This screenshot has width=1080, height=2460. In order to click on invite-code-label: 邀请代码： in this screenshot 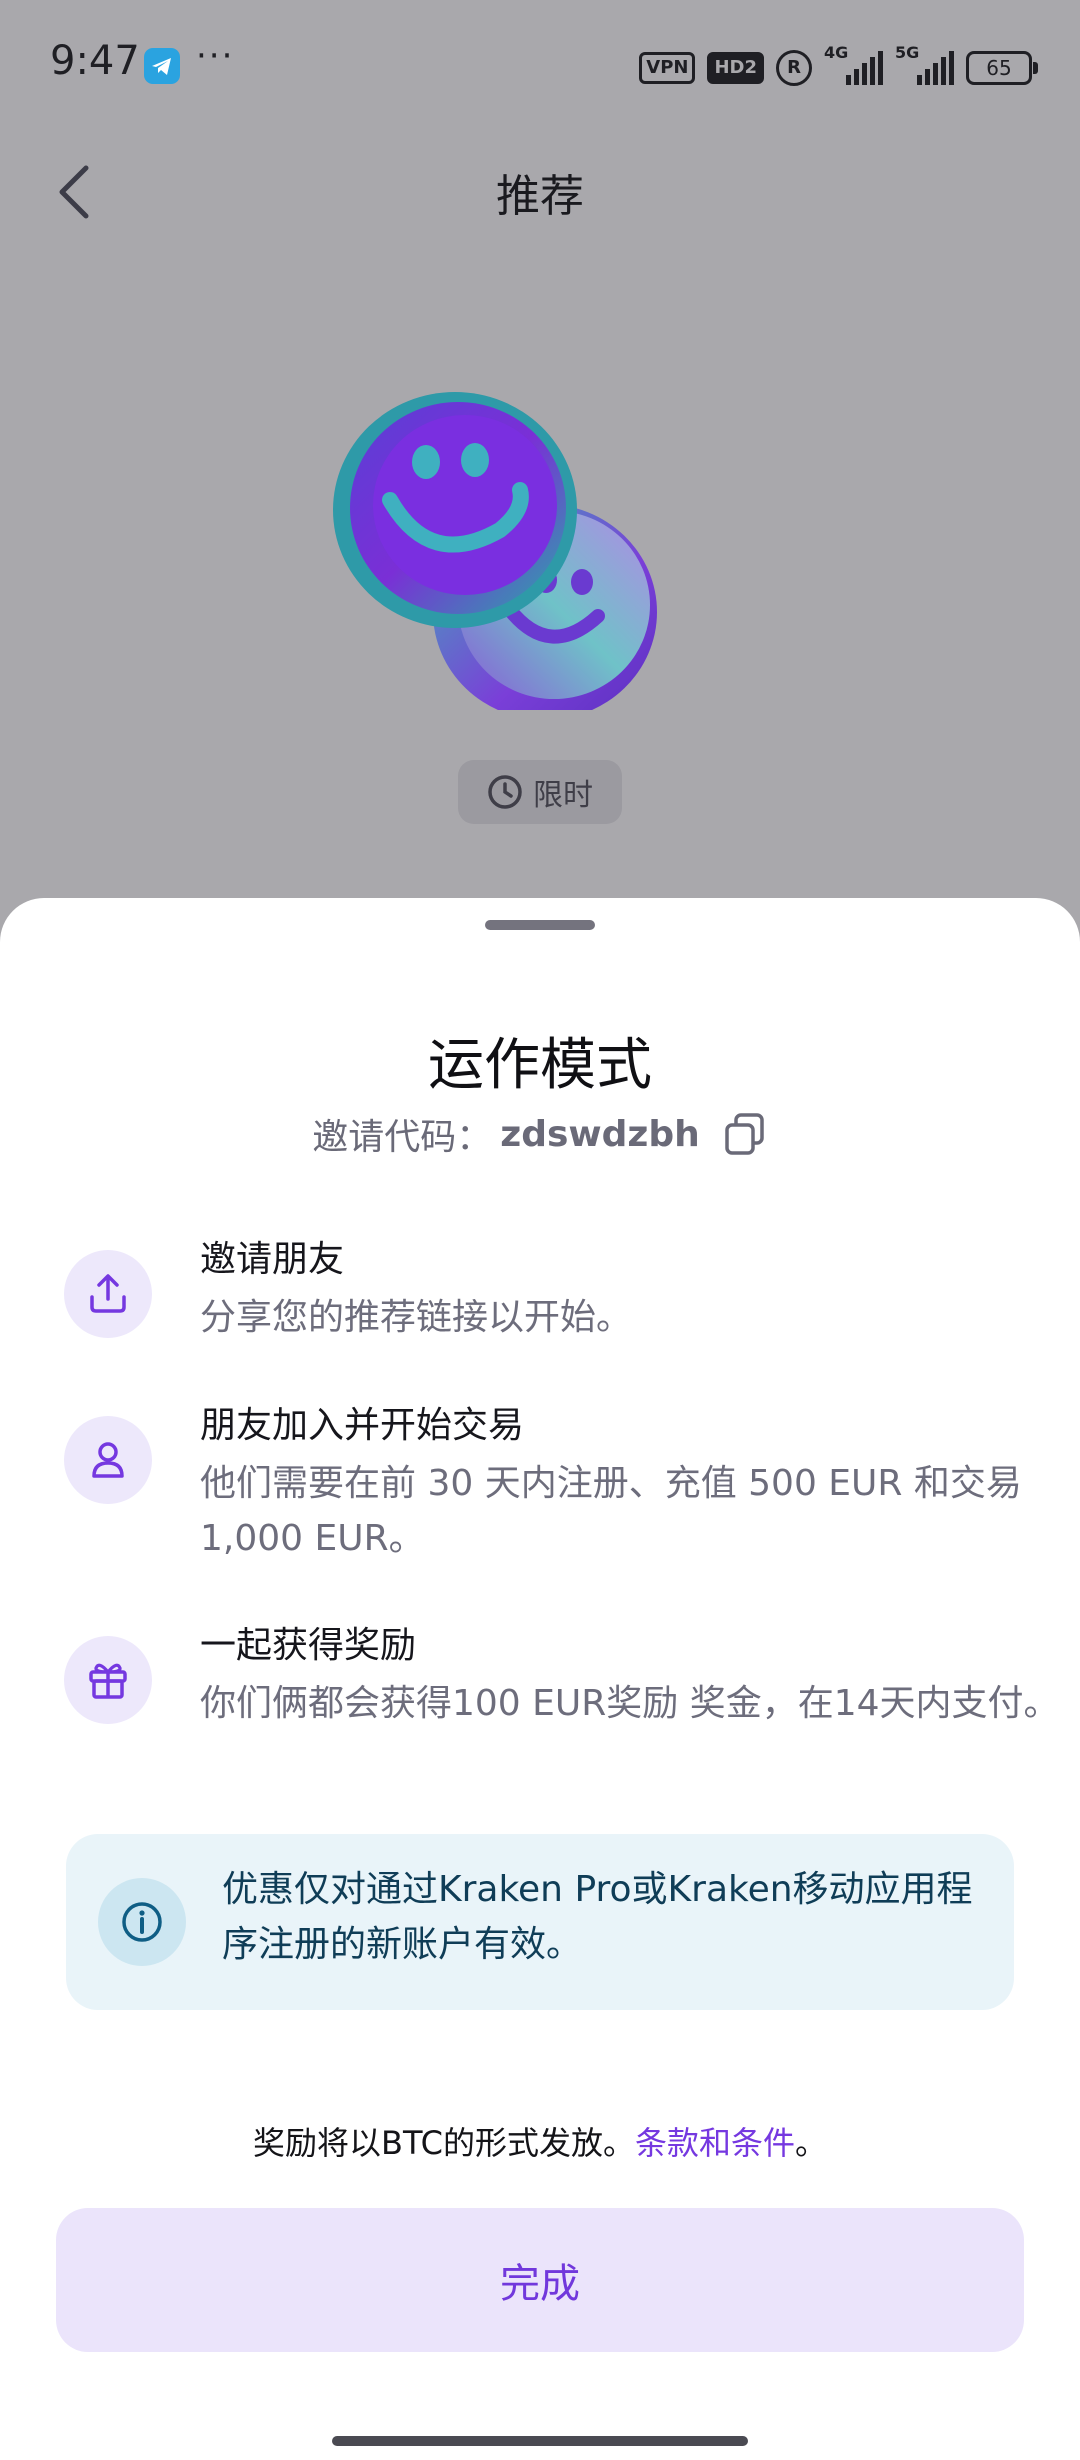, I will do `click(402, 1137)`.